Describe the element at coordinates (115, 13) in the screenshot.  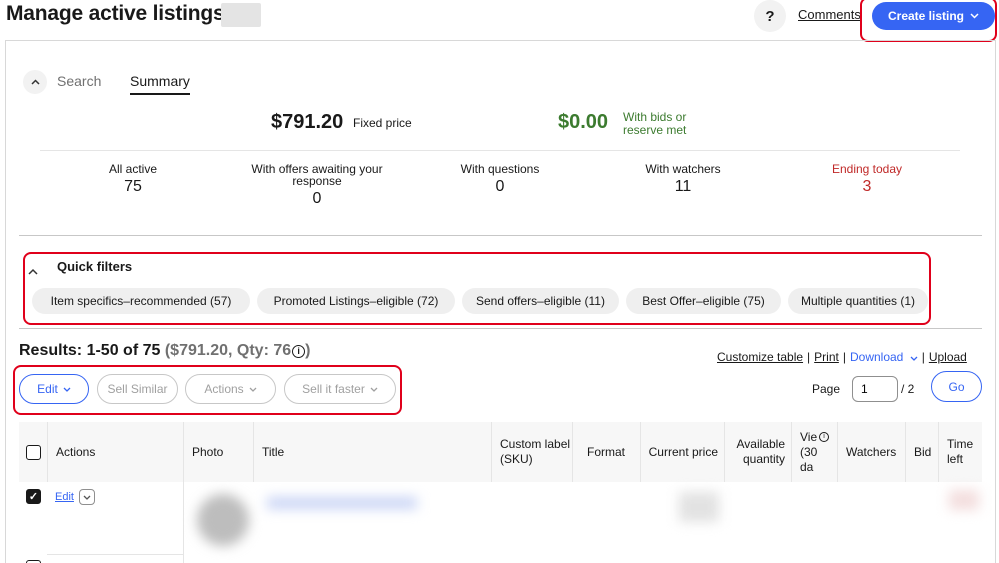
I see `page-title: Manage active listings` at that location.